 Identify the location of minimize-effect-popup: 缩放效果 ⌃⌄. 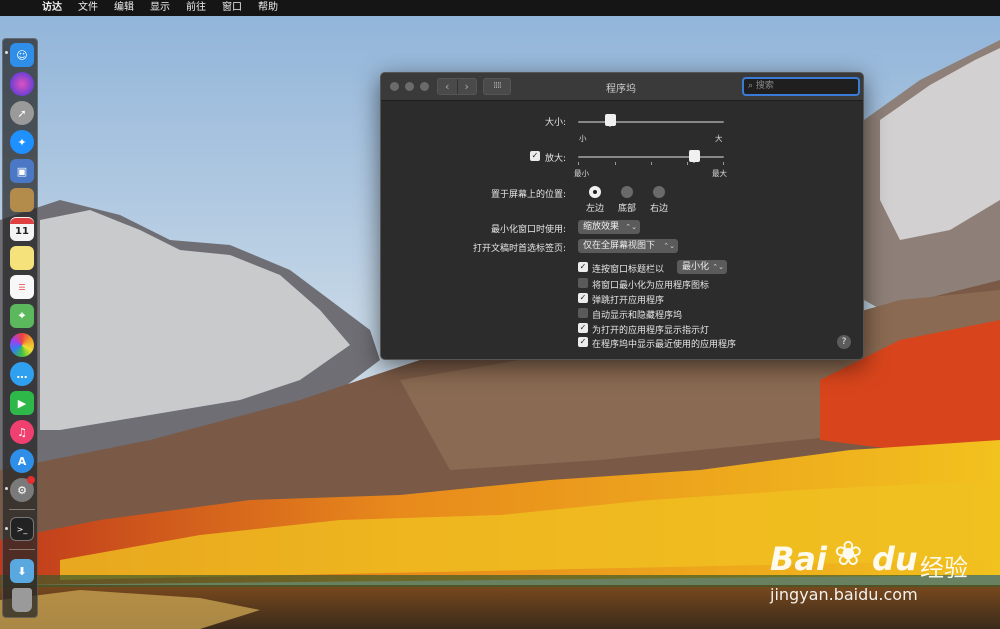
(609, 227).